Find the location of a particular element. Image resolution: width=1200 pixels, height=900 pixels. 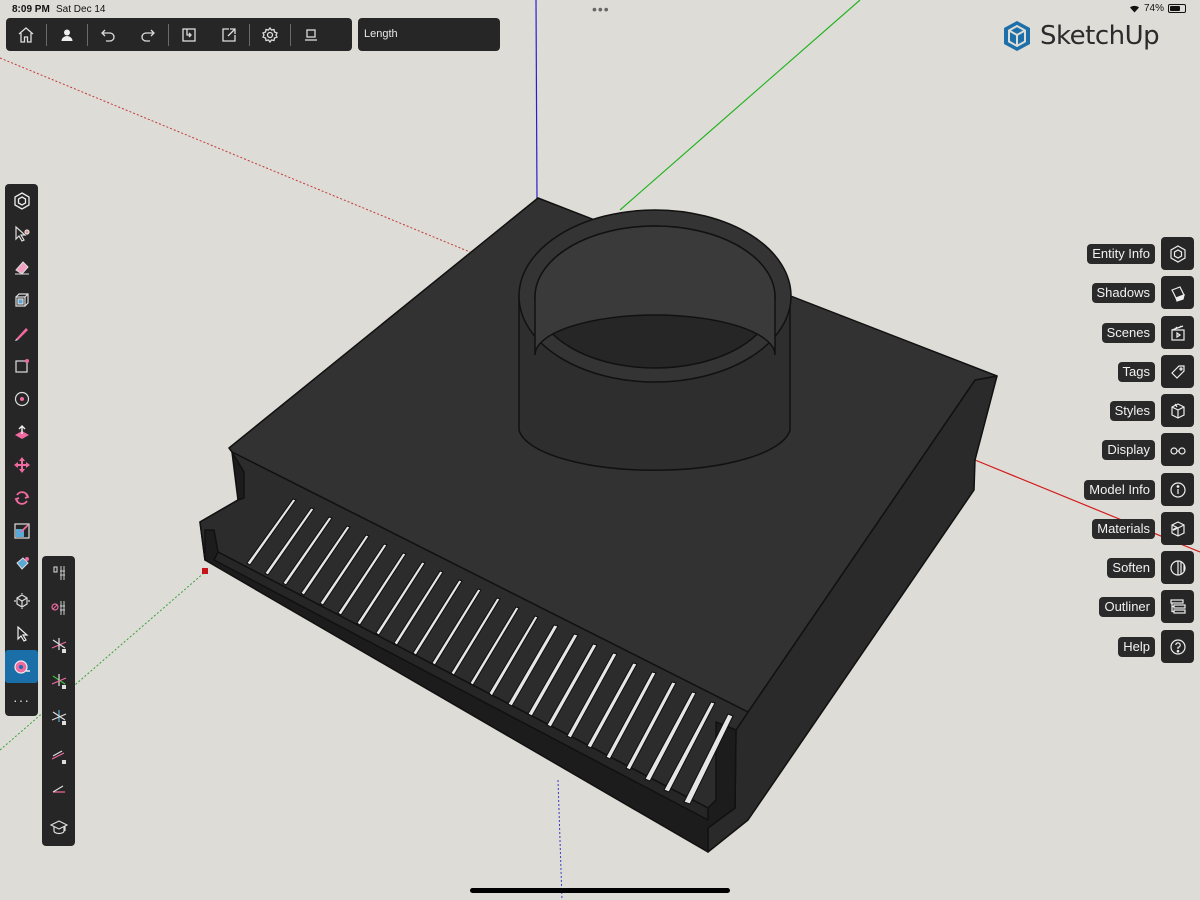

select-arrow-icon is located at coordinates (21, 633).